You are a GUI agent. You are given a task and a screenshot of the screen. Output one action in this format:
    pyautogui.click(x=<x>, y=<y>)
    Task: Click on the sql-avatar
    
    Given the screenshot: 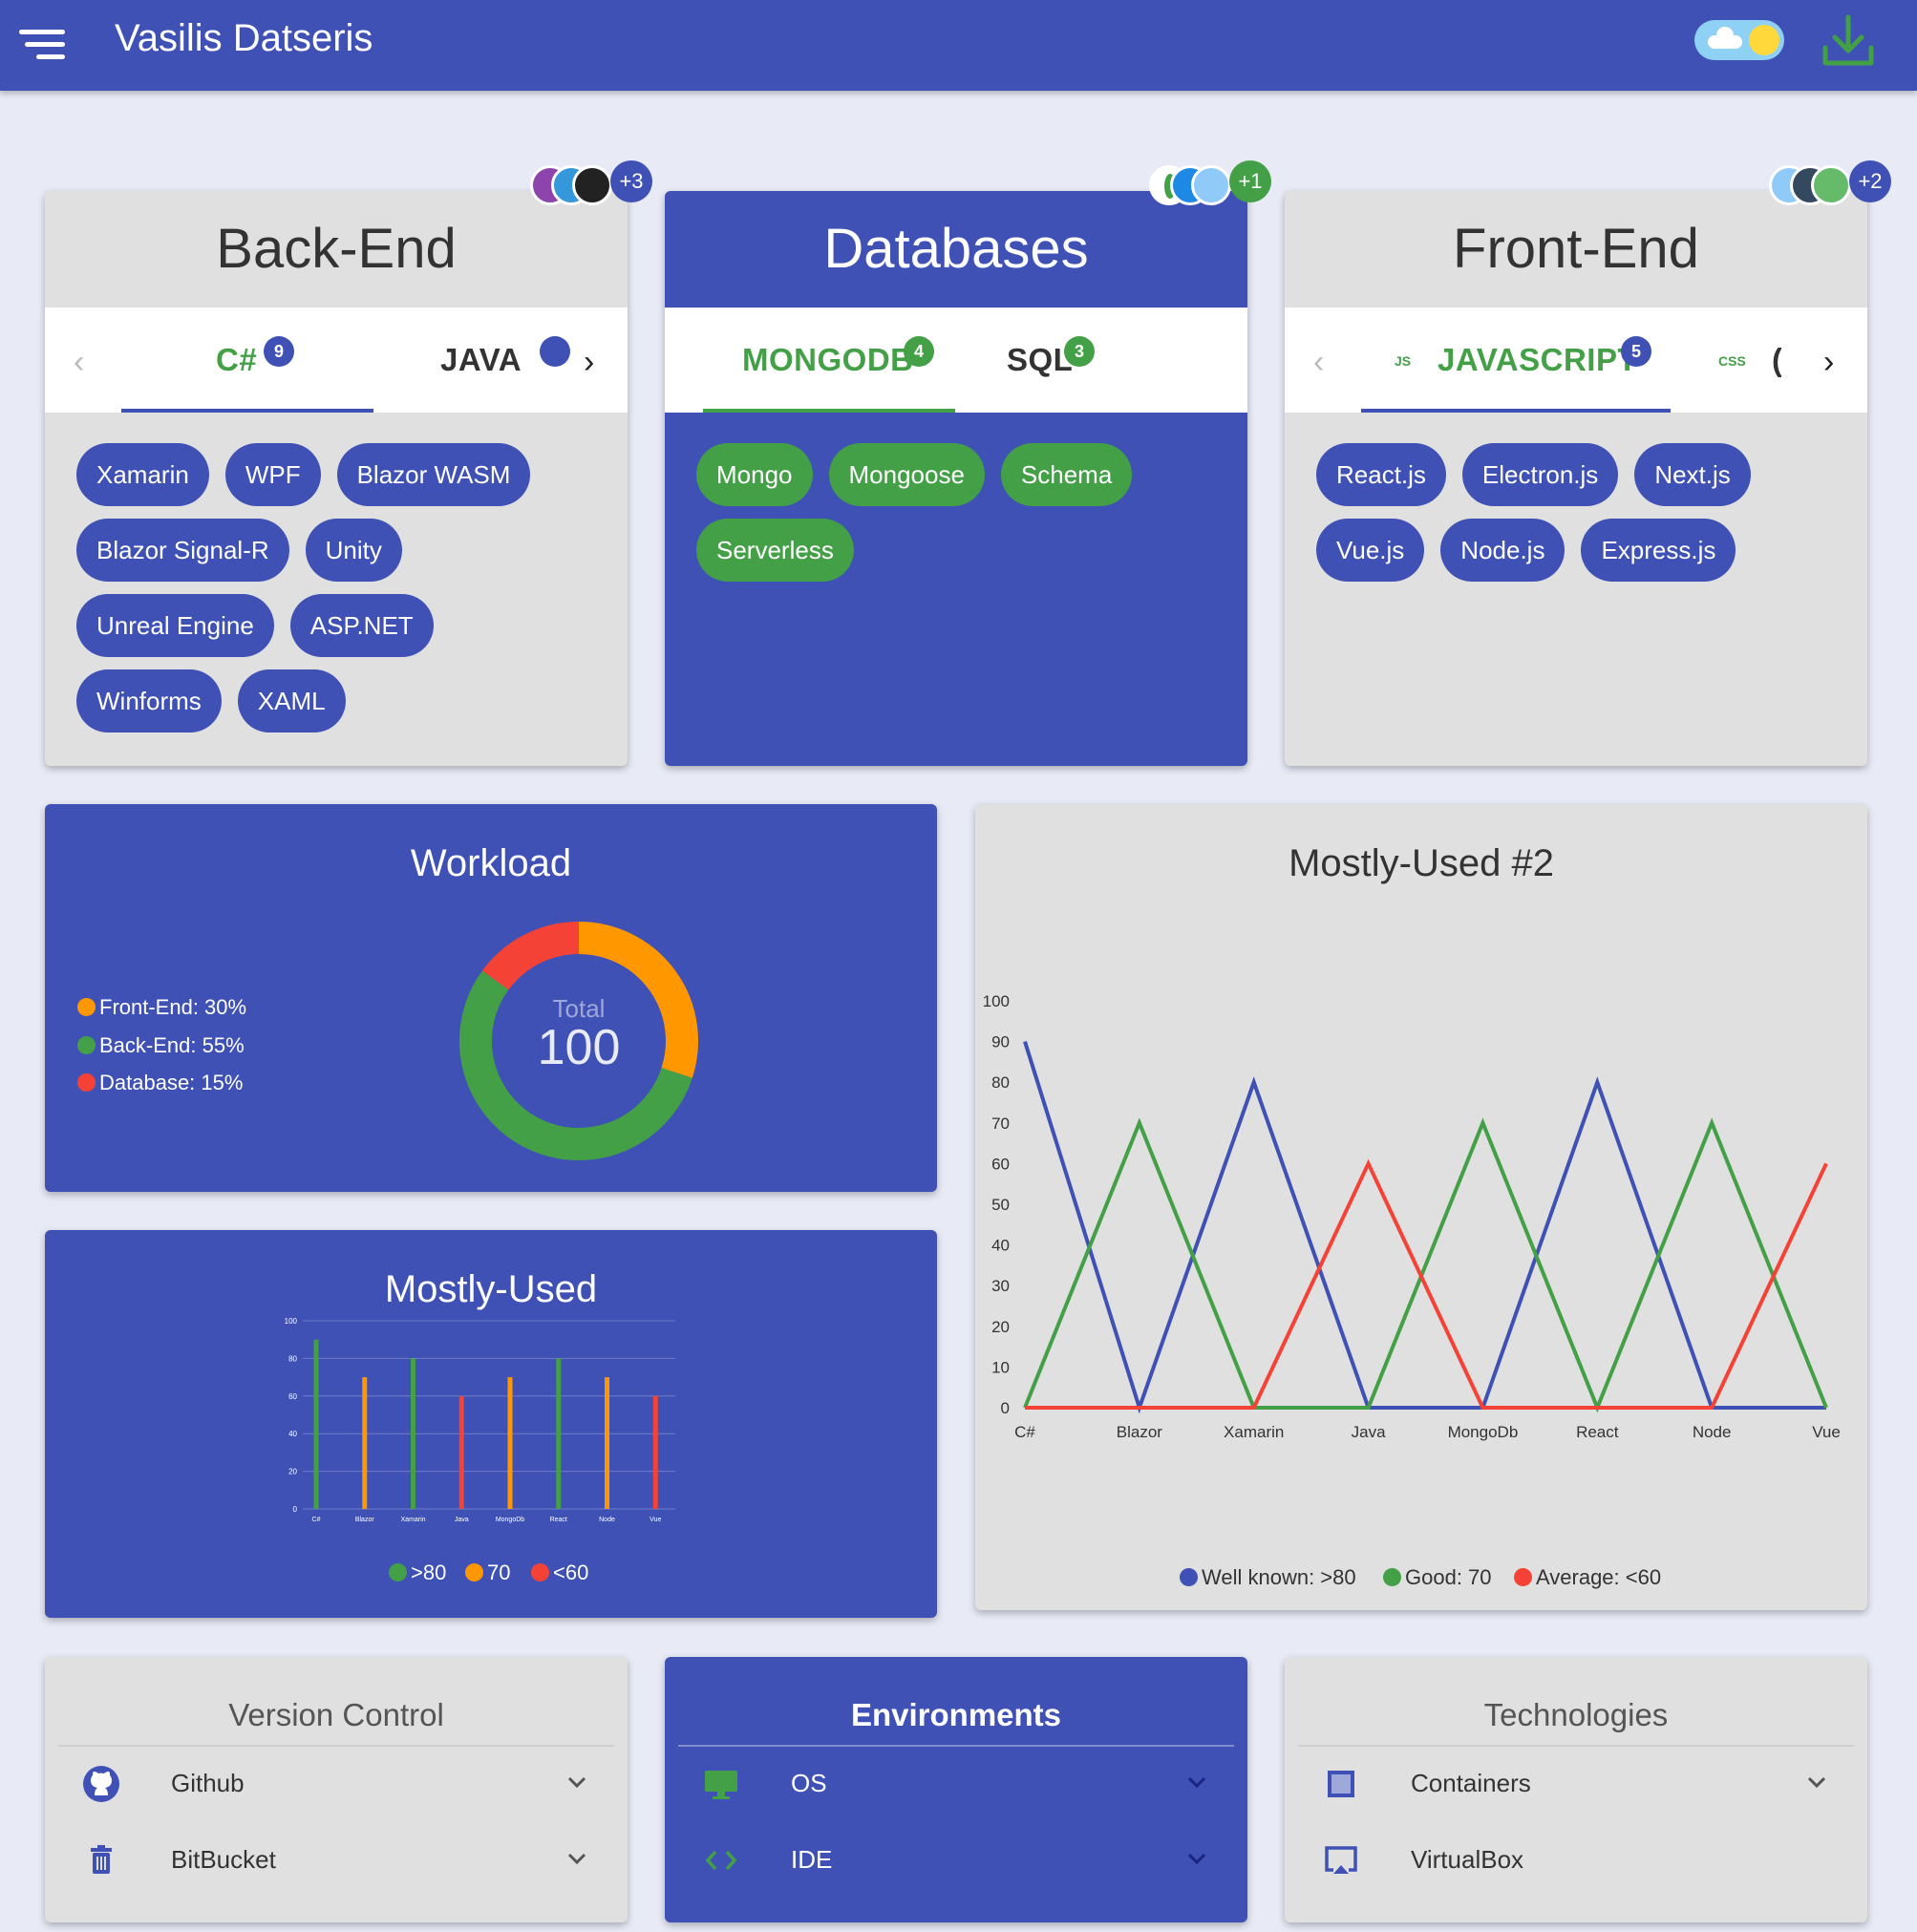 What is the action you would take?
    pyautogui.click(x=1211, y=185)
    